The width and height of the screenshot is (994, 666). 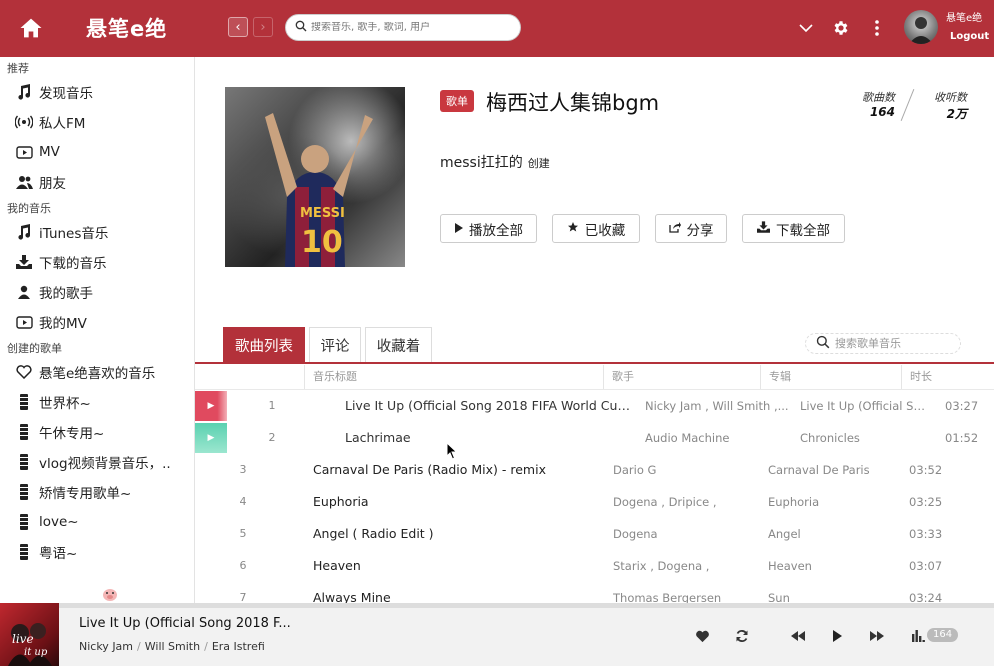 I want to click on chevron-left-icon: ‹, so click(x=238, y=27).